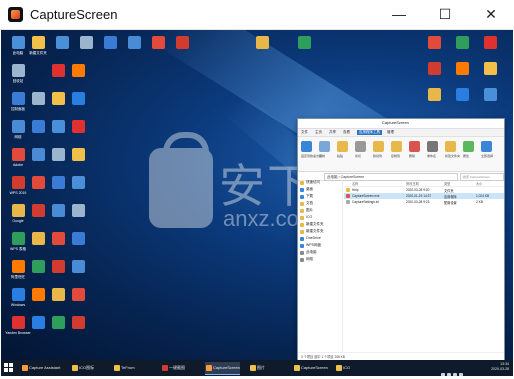 Image resolution: width=514 pixels, height=379 pixels. Describe the element at coordinates (304, 132) in the screenshot. I see `explorer-tab: 文件` at that location.